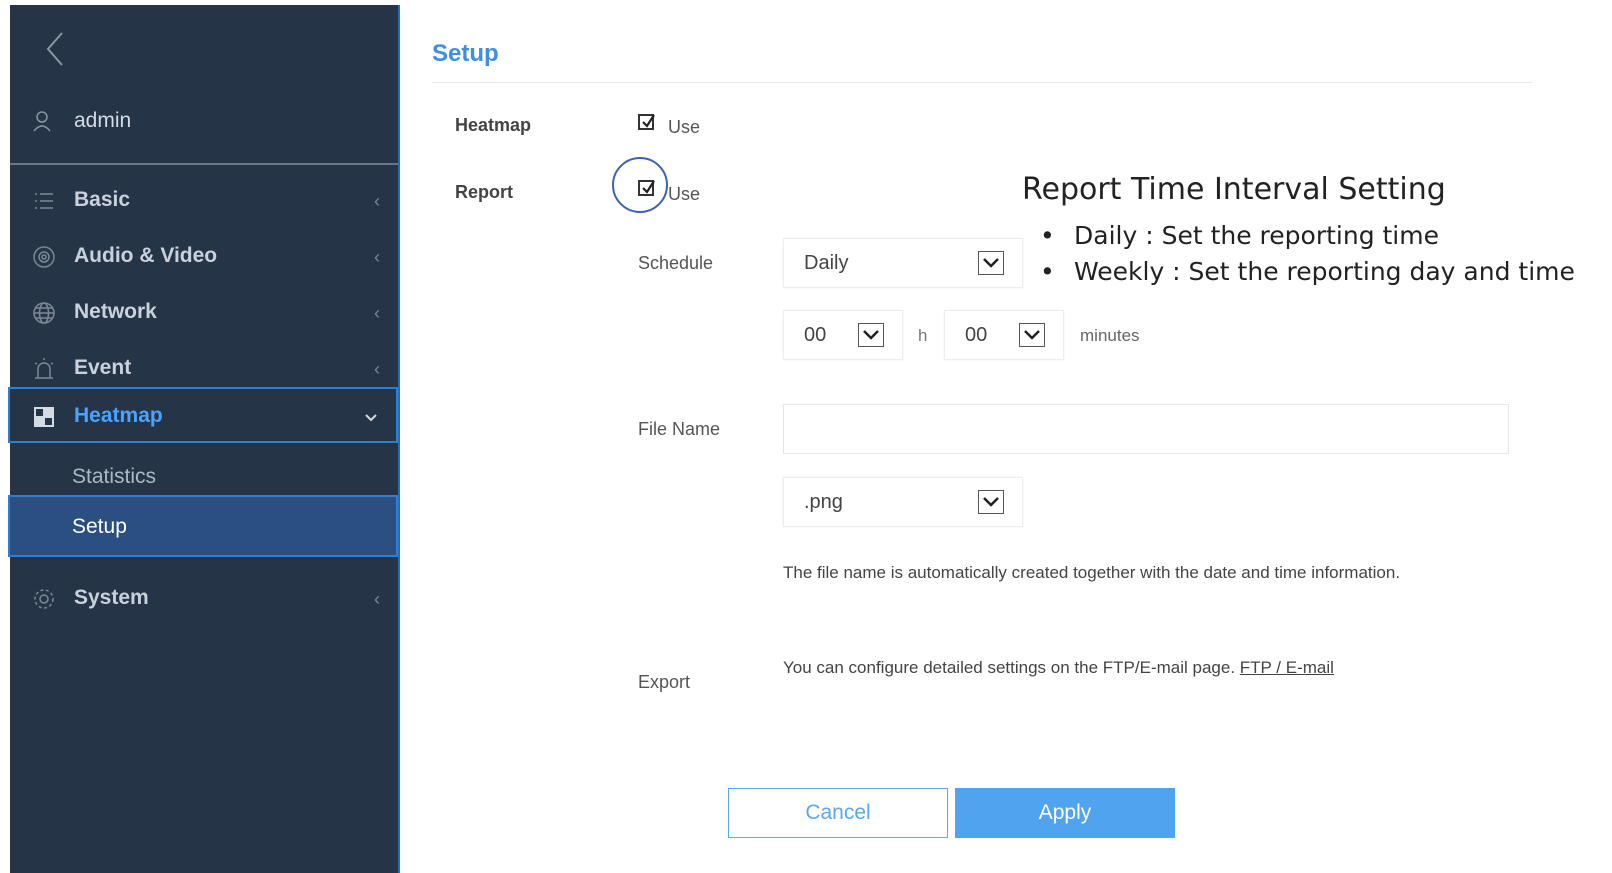 The width and height of the screenshot is (1612, 873). Describe the element at coordinates (823, 502) in the screenshot. I see `file-format-value: .png` at that location.